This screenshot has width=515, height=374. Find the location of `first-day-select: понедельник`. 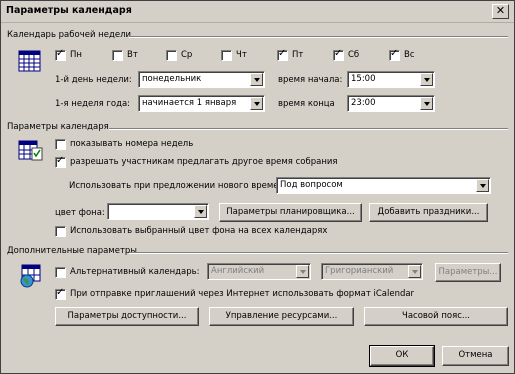

first-day-select: понедельник is located at coordinates (201, 79).